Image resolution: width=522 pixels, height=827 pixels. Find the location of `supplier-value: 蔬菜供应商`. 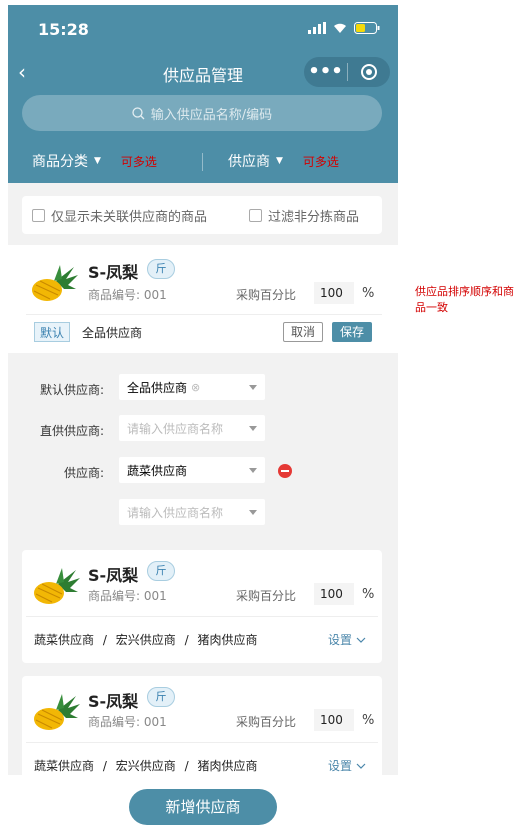

supplier-value: 蔬菜供应商 is located at coordinates (157, 470).